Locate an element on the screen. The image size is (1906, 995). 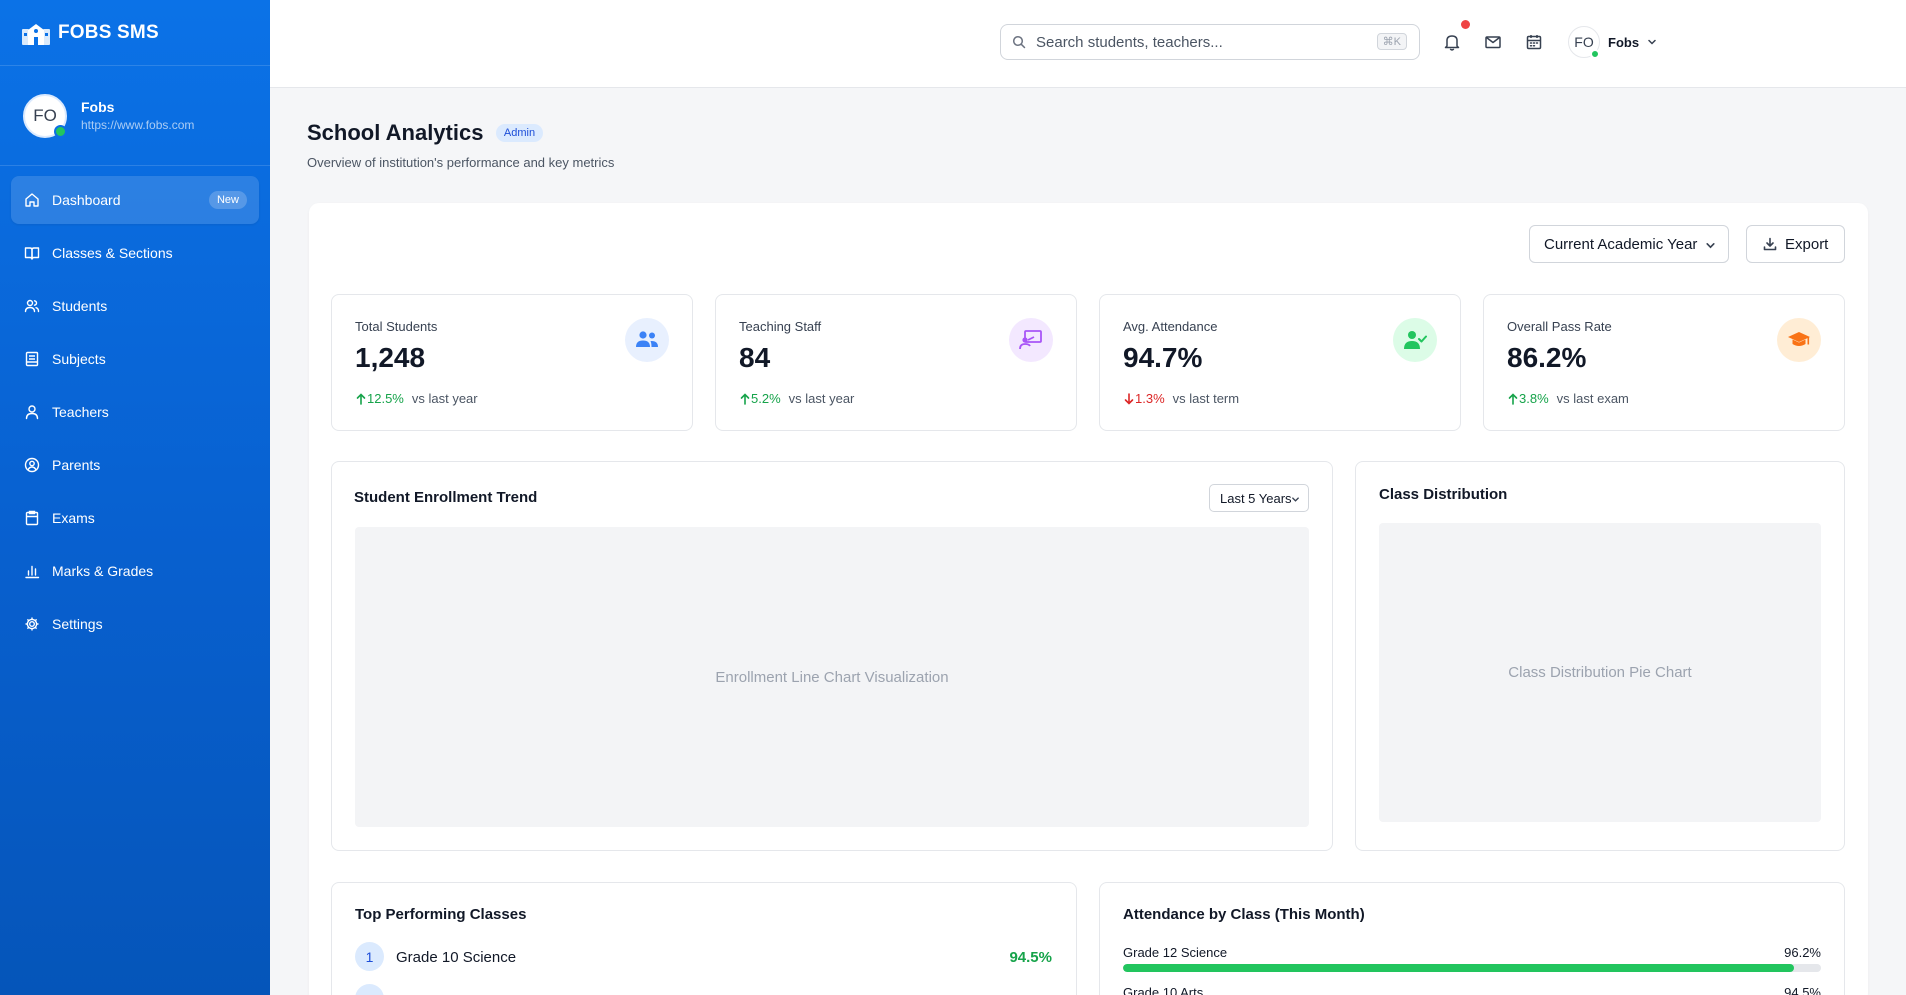
home-icon is located at coordinates (32, 200).